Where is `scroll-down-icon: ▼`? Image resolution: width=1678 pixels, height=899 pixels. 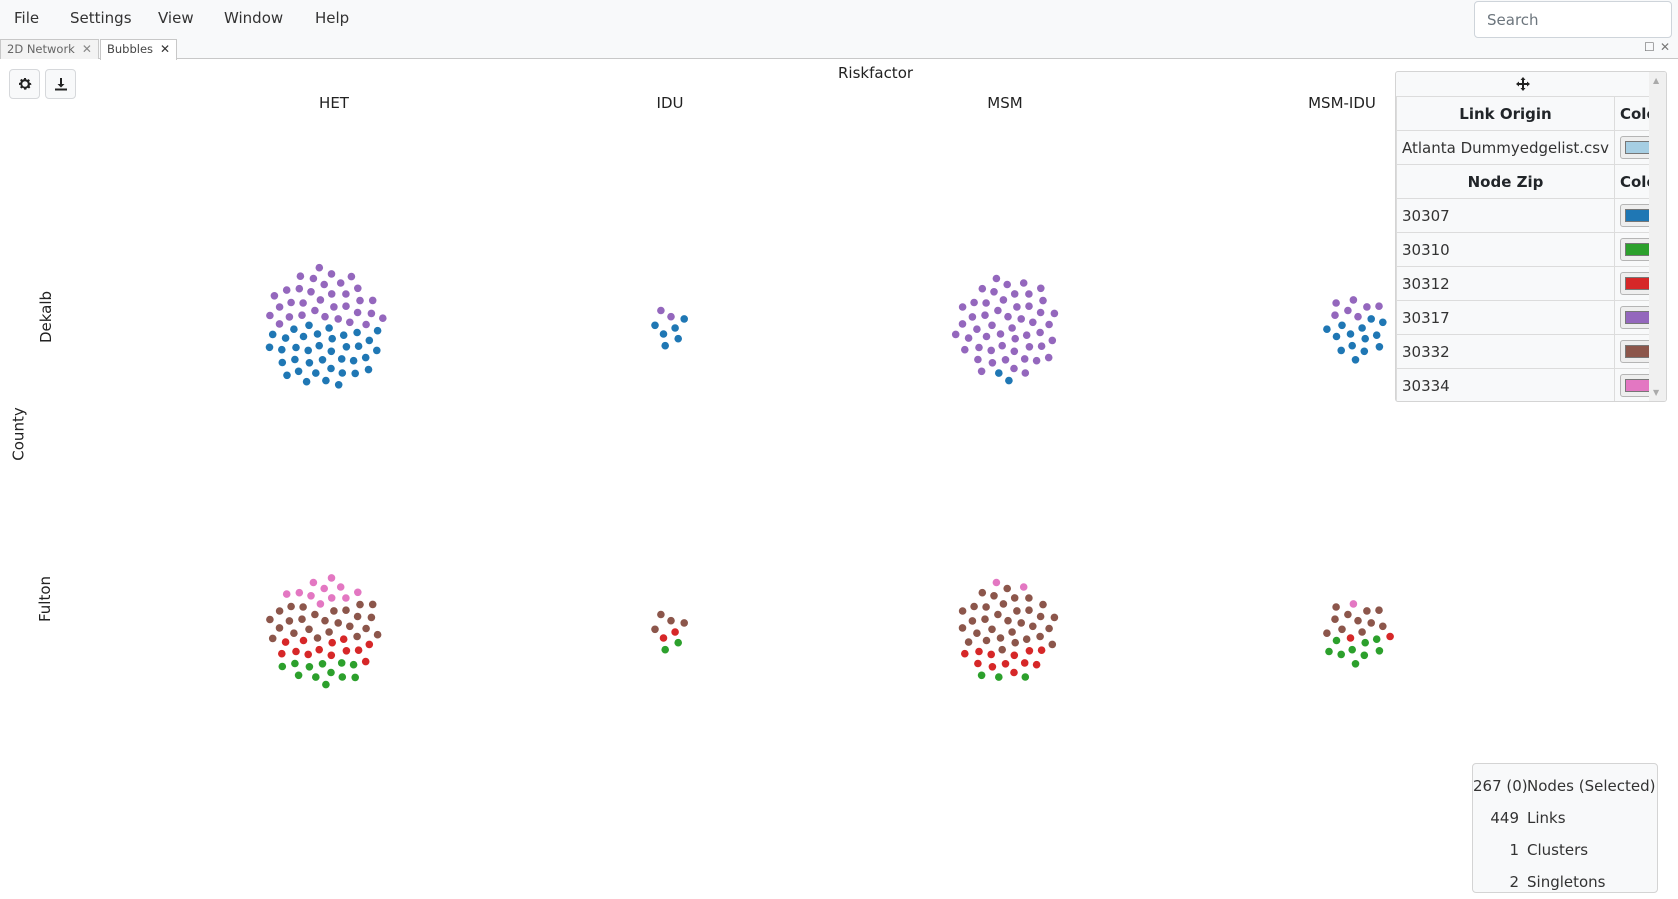
scroll-down-icon: ▼ is located at coordinates (1656, 392).